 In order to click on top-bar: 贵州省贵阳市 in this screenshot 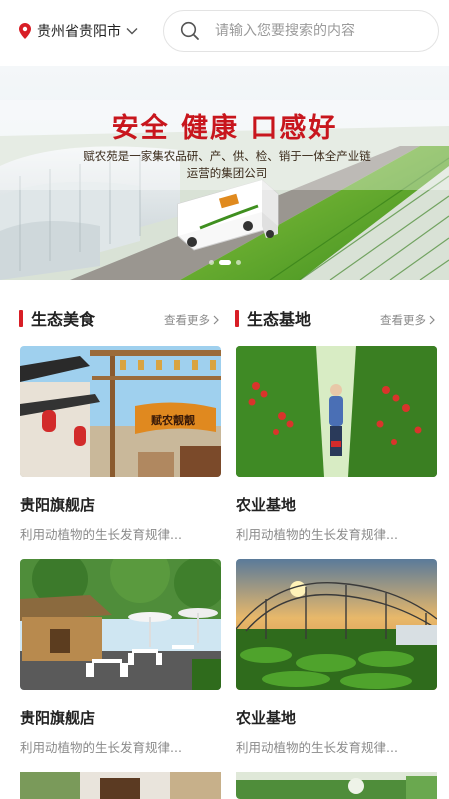, I will do `click(224, 31)`.